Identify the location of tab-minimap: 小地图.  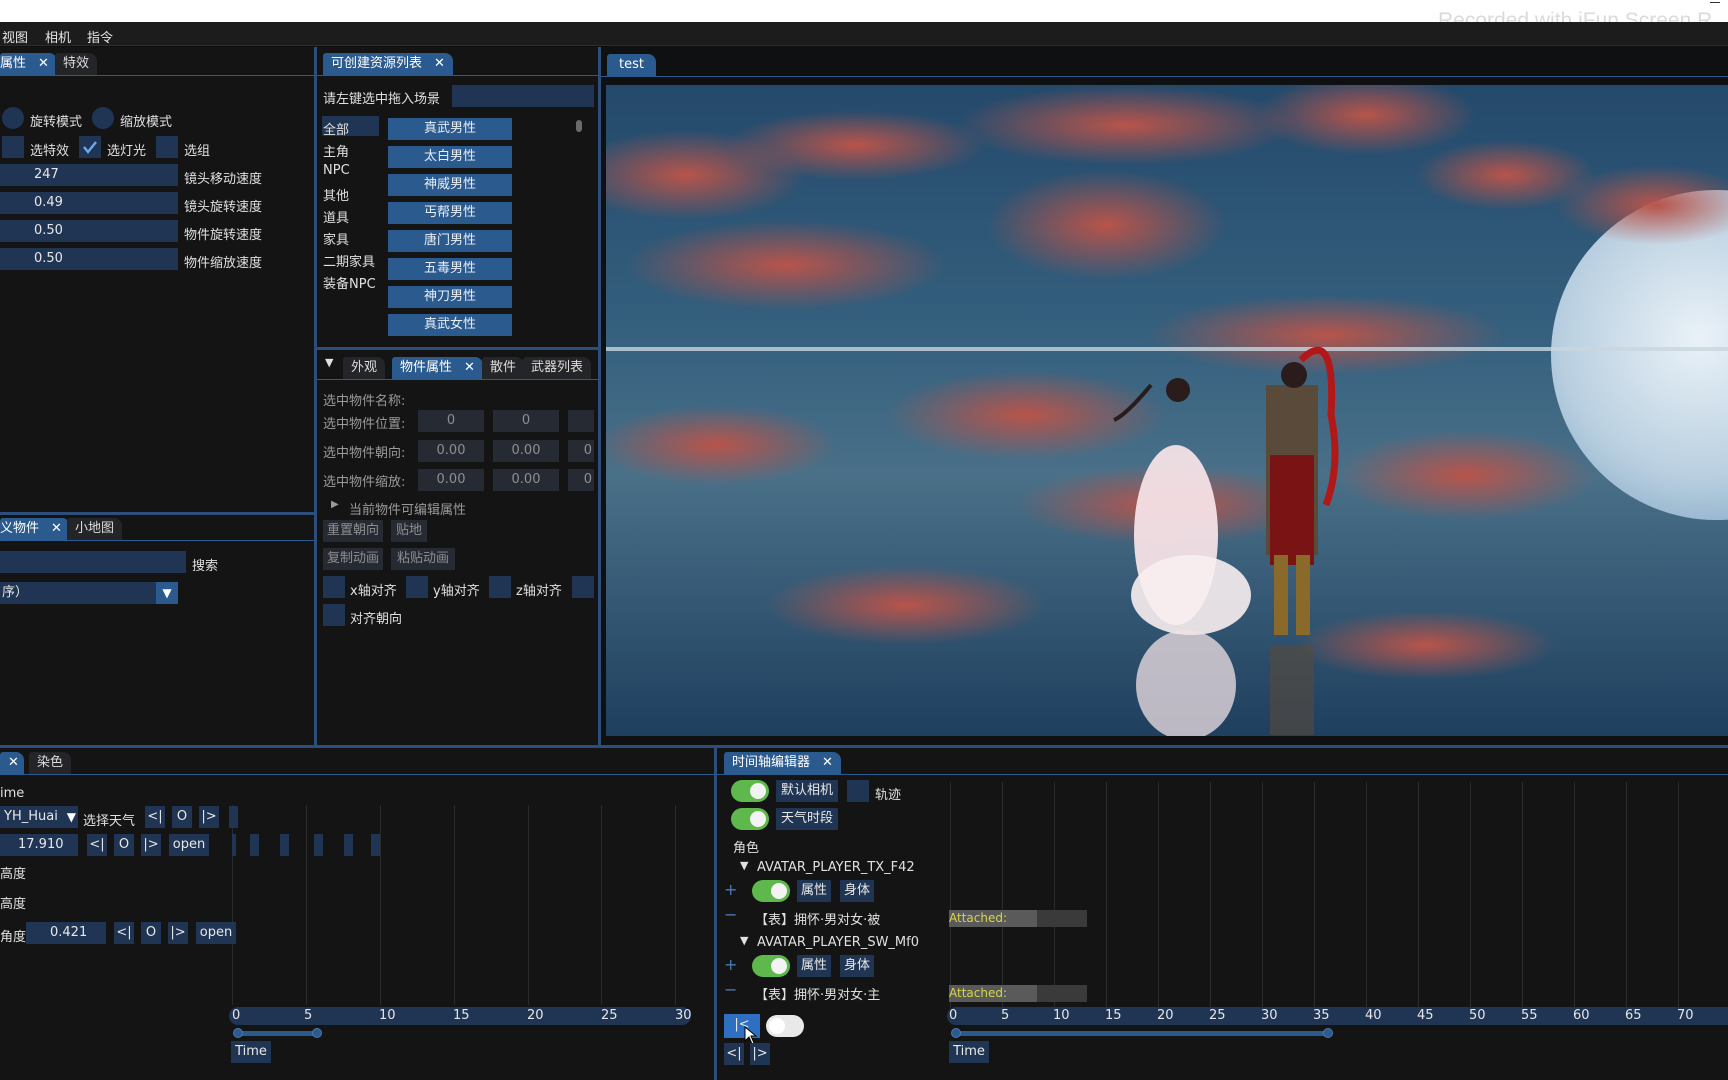
(95, 529).